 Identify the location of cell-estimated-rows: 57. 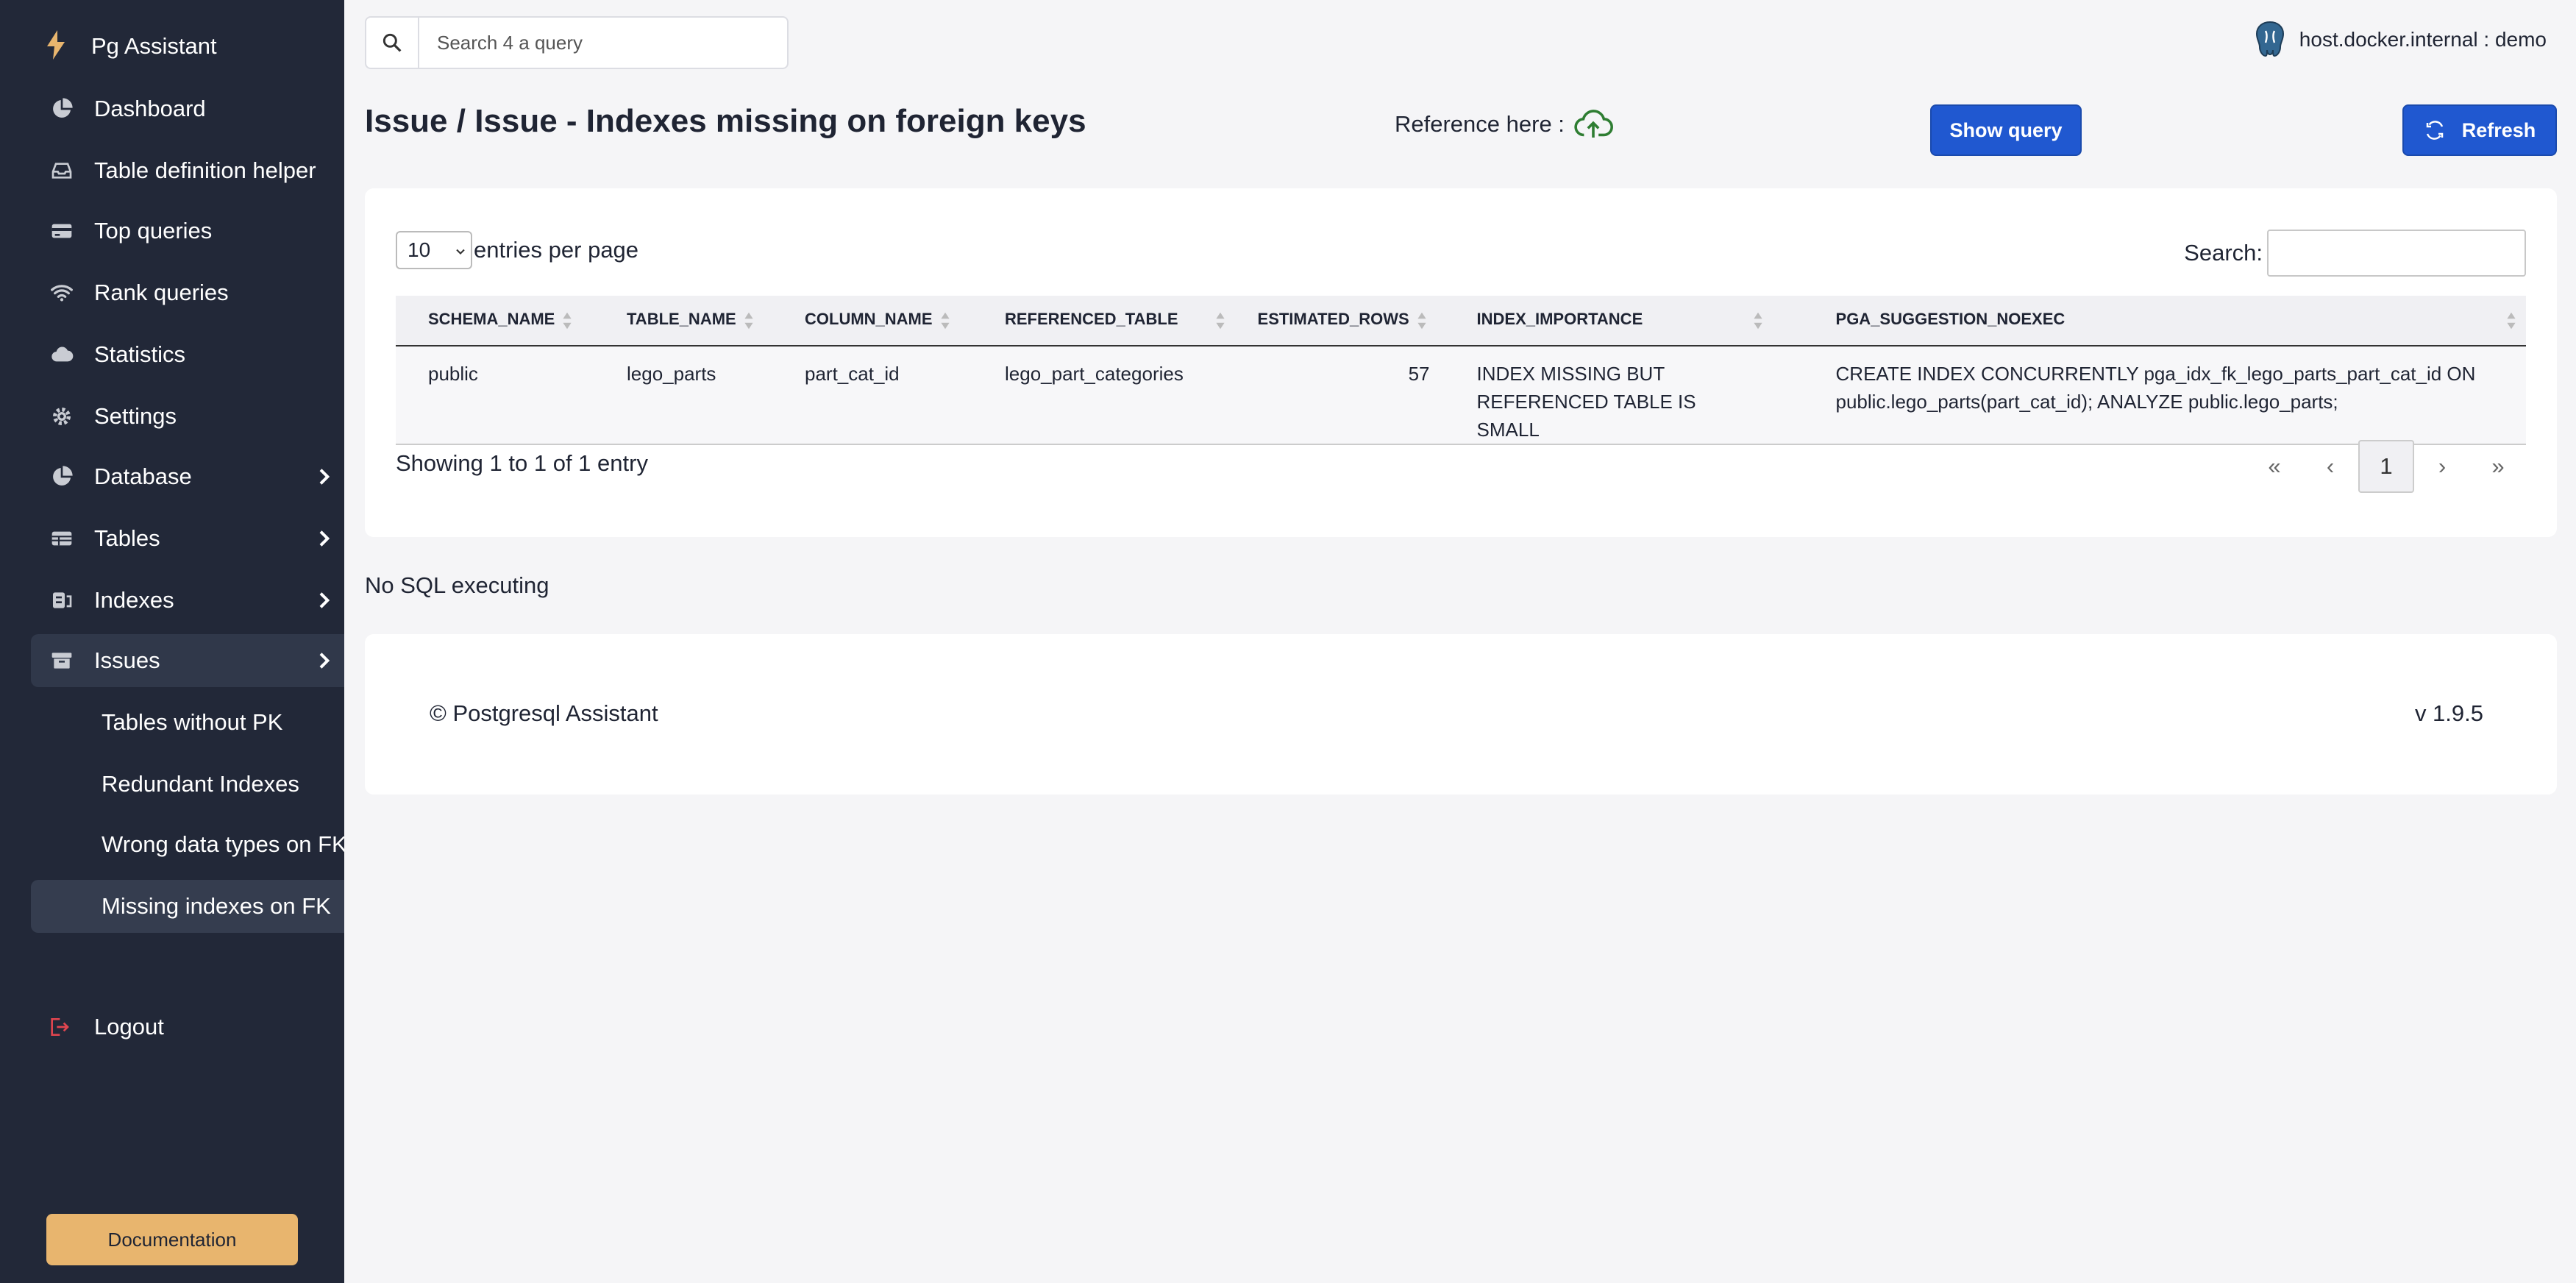
(1419, 374).